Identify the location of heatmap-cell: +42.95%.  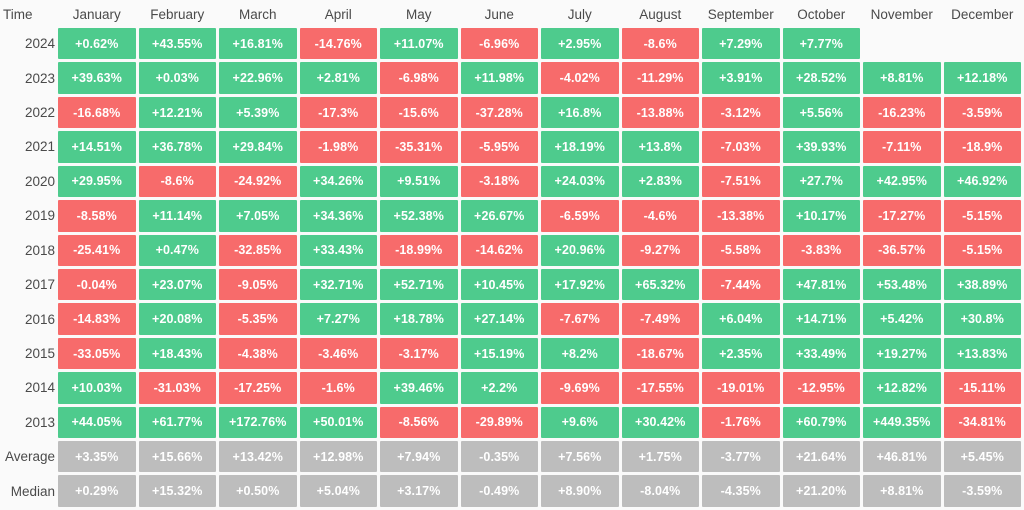
(902, 181).